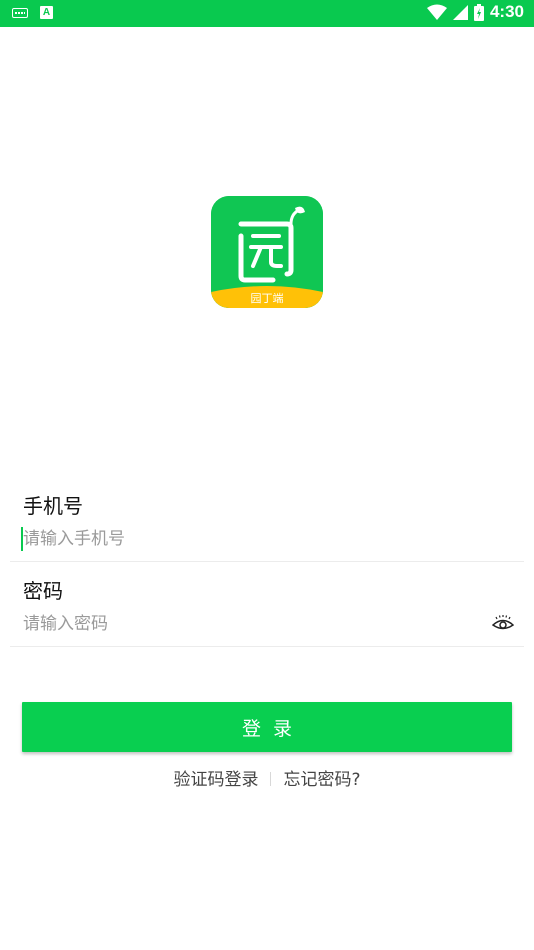 The image size is (534, 950). Describe the element at coordinates (20, 12) in the screenshot. I see `keyboard-icon` at that location.